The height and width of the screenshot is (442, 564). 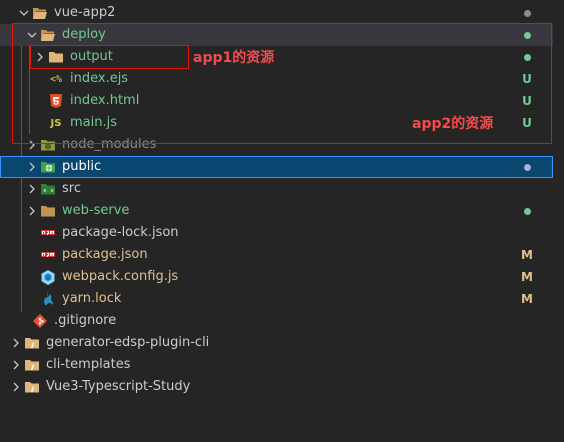 I want to click on app1-annotation: app1的资源, so click(x=234, y=58).